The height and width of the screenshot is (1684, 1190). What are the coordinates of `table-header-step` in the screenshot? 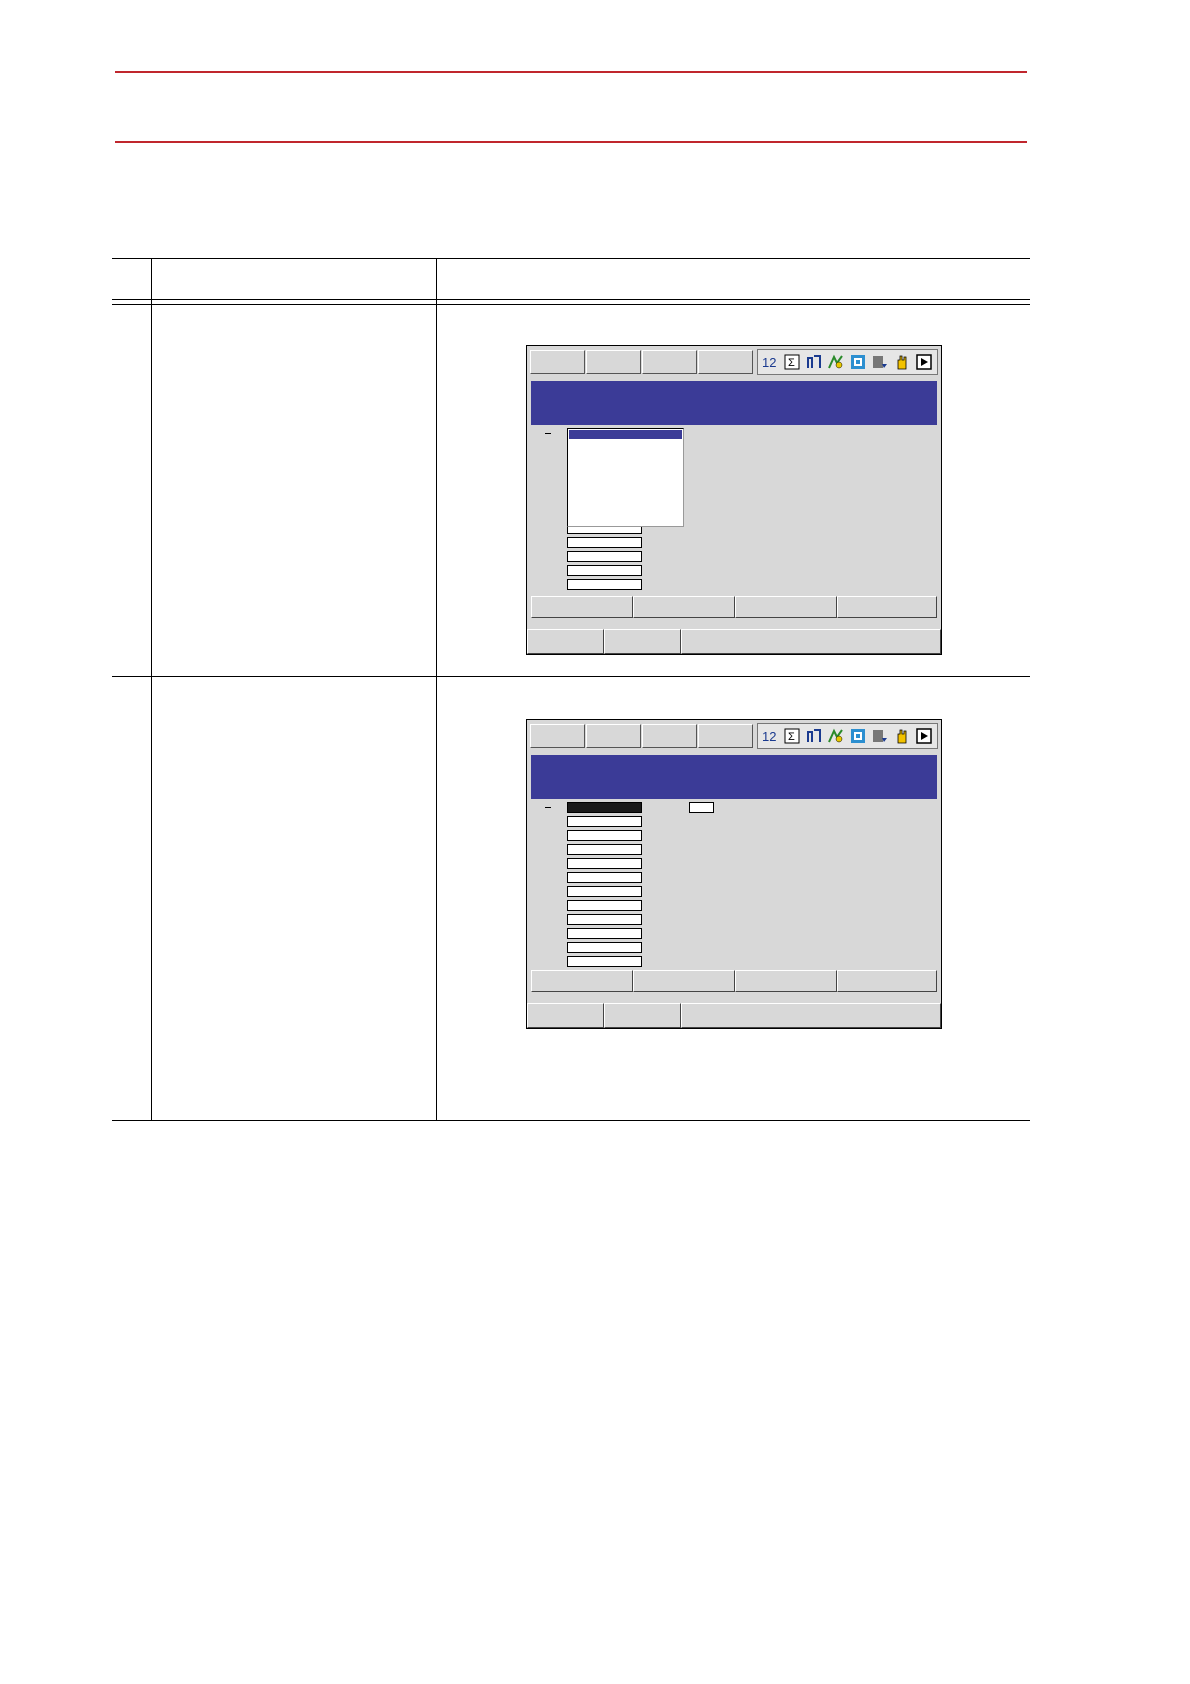 It's located at (131, 279).